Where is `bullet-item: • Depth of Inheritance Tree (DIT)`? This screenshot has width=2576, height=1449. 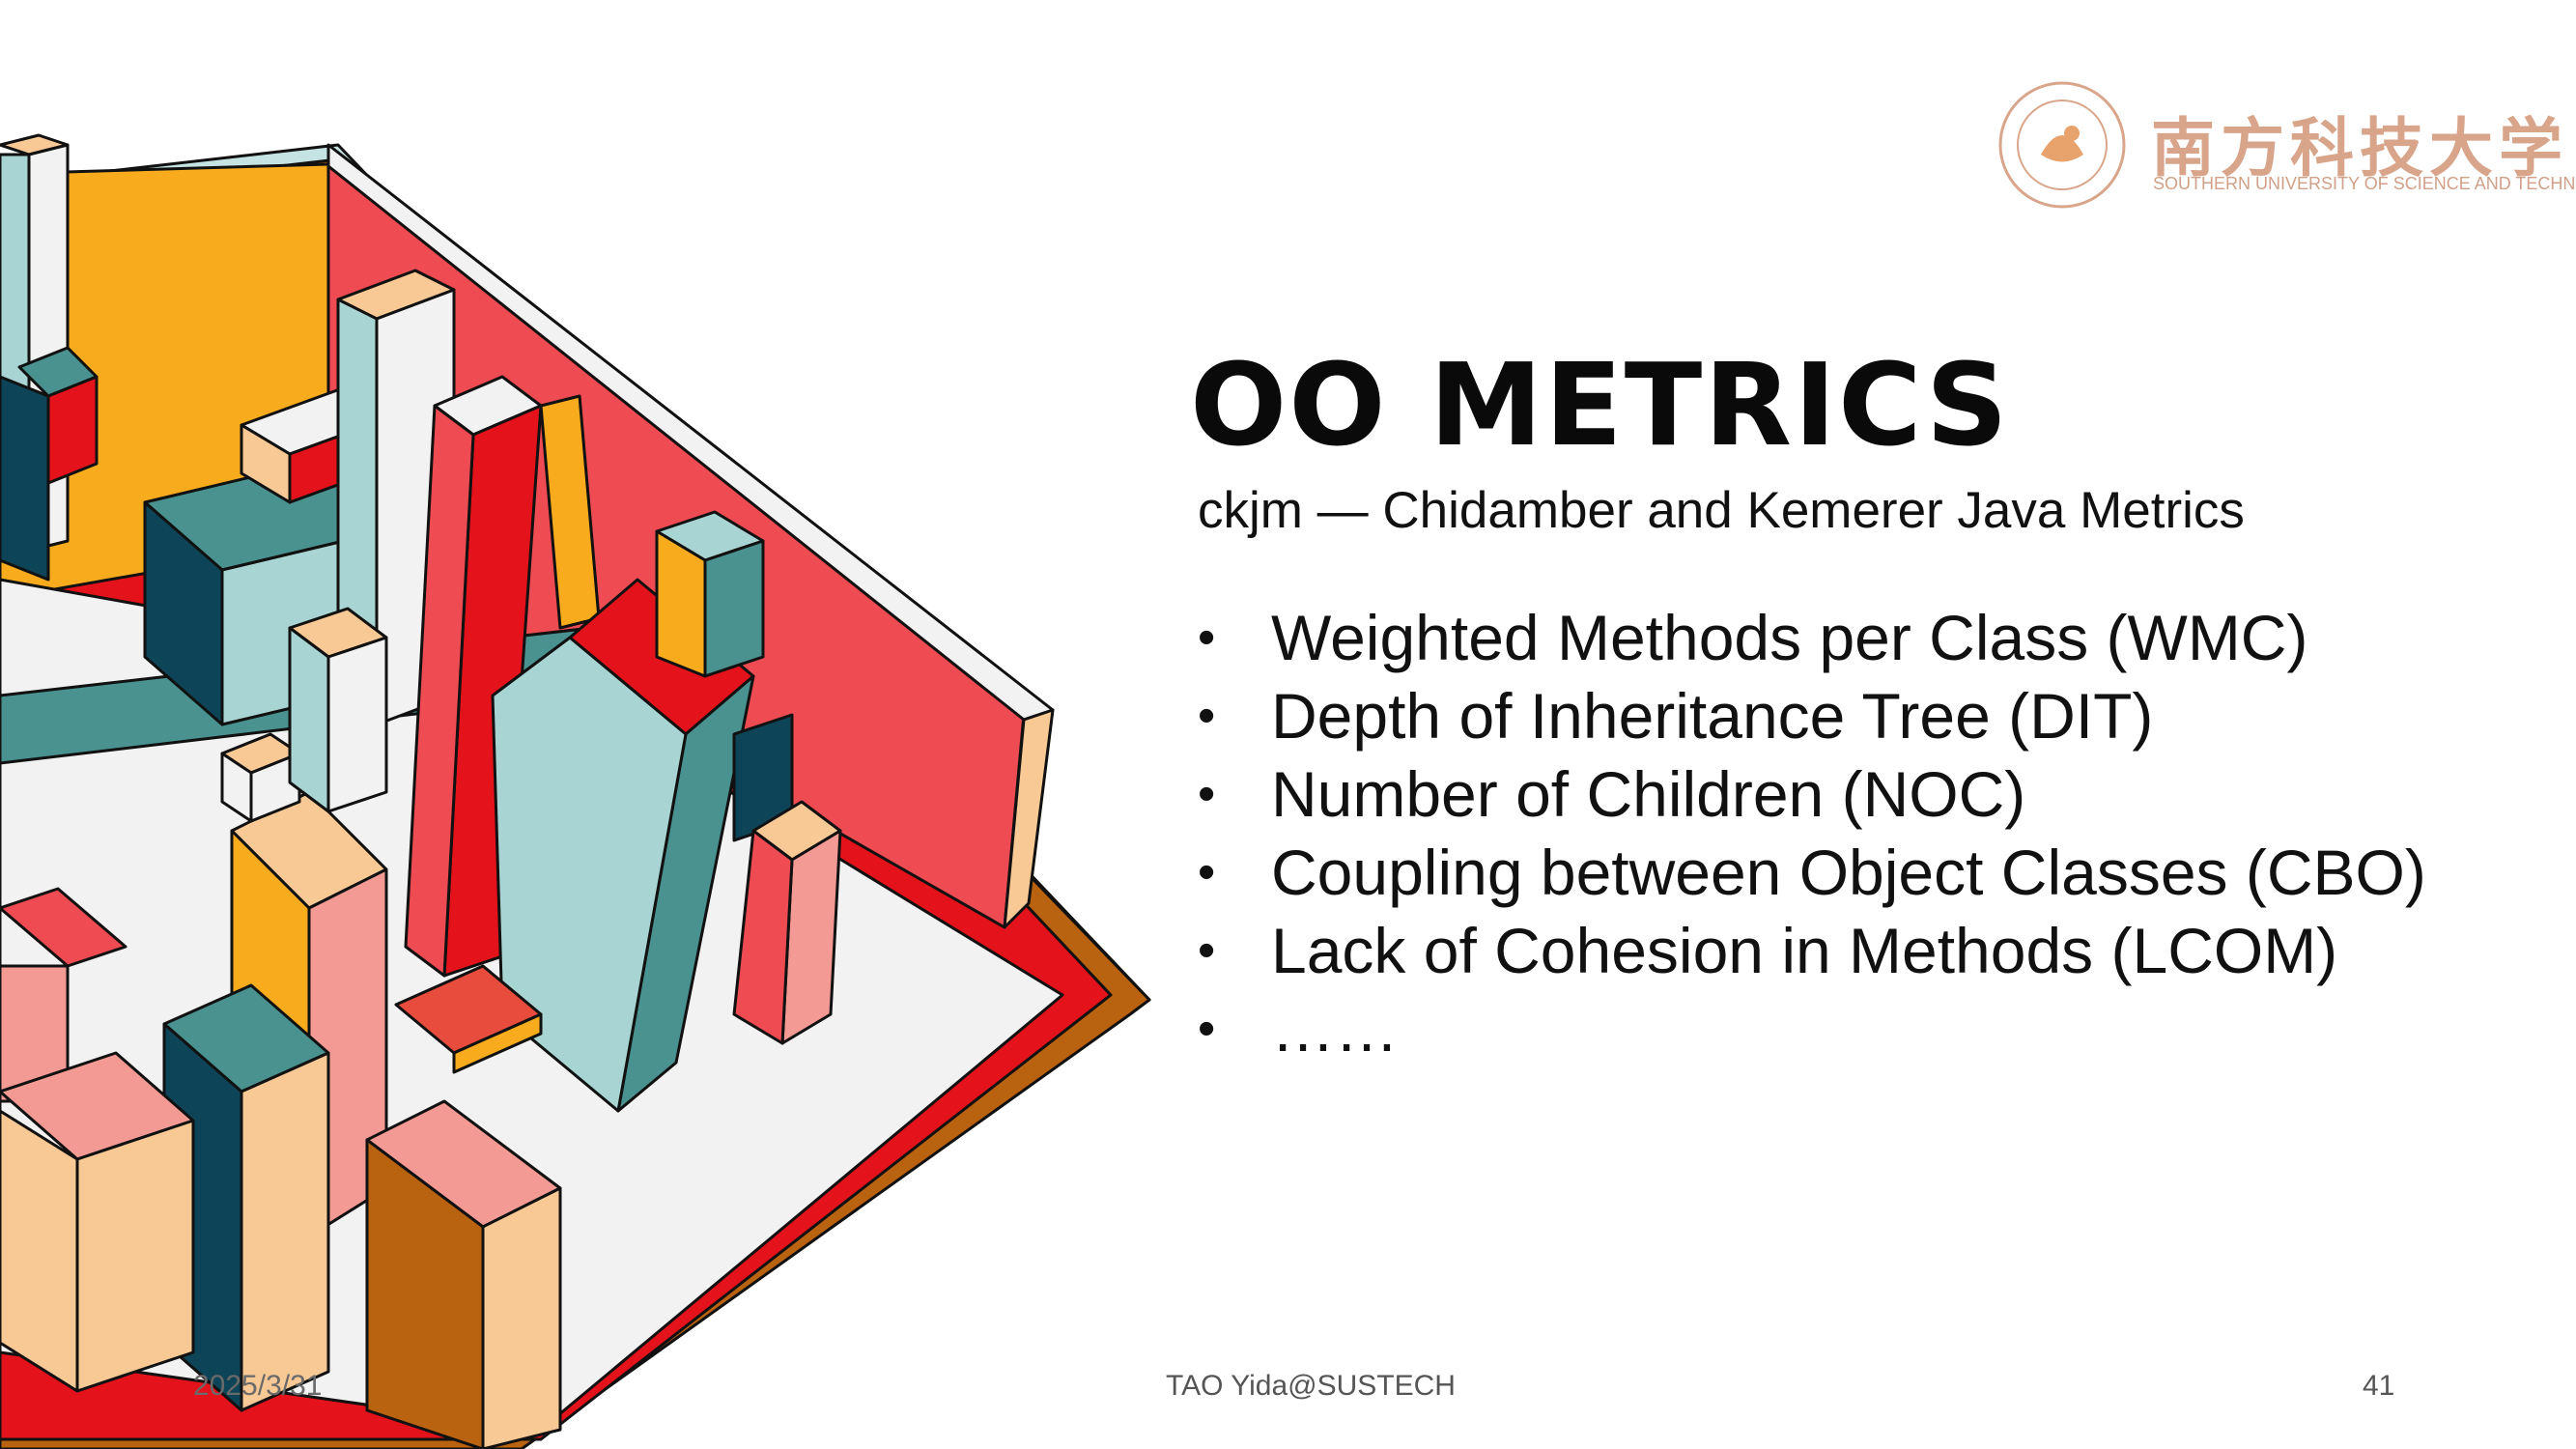
bullet-item: • Depth of Inheritance Tree (DIT) is located at coordinates (1812, 716).